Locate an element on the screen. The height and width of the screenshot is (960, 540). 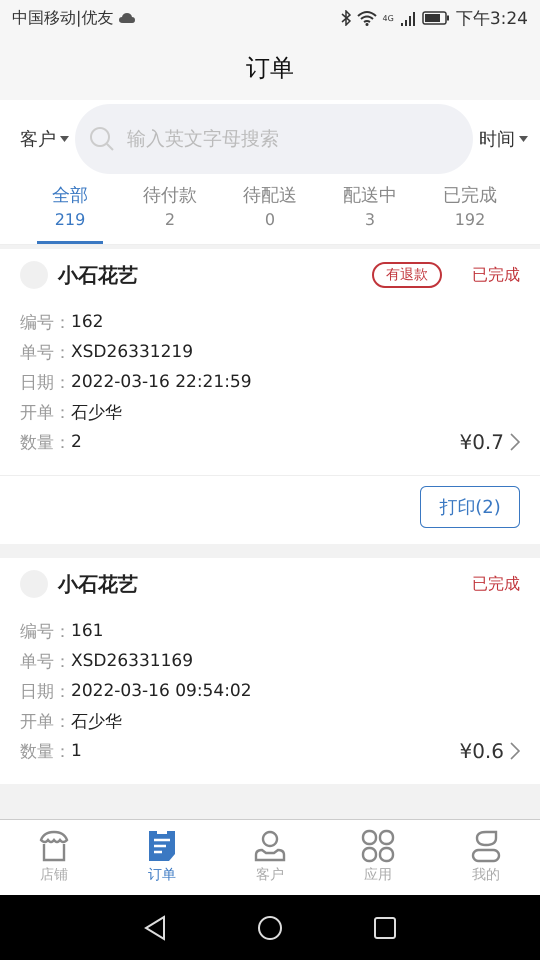
field-value: XSD26331219 is located at coordinates (132, 352).